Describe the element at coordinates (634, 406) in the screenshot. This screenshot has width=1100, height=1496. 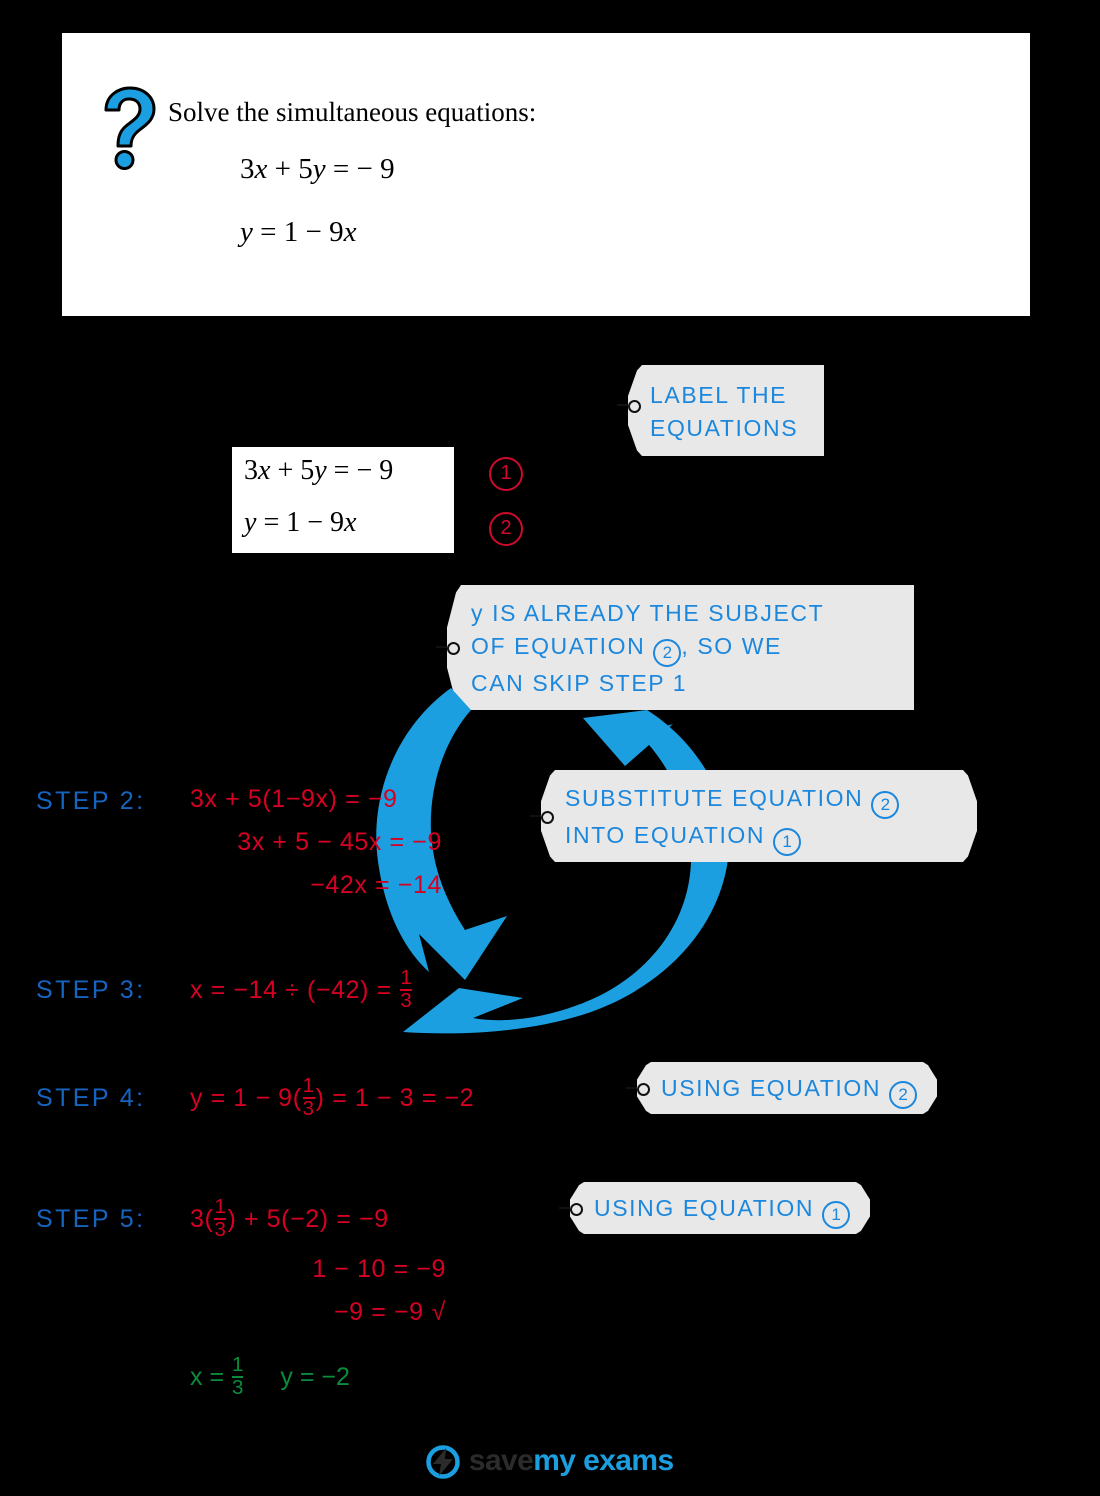
I see `callout-eyelet-label-equations` at that location.